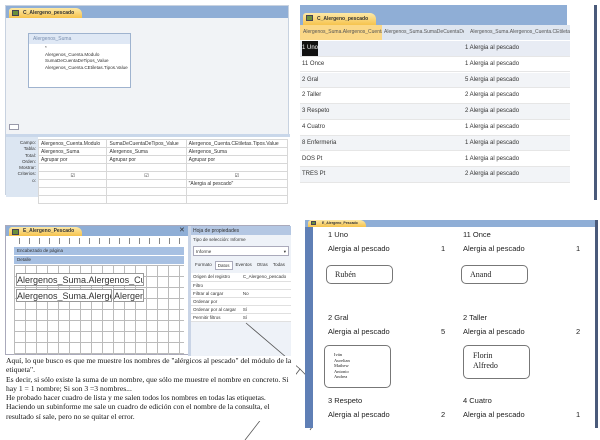  I want to click on names-box: Florin Alfredo, so click(496, 362).